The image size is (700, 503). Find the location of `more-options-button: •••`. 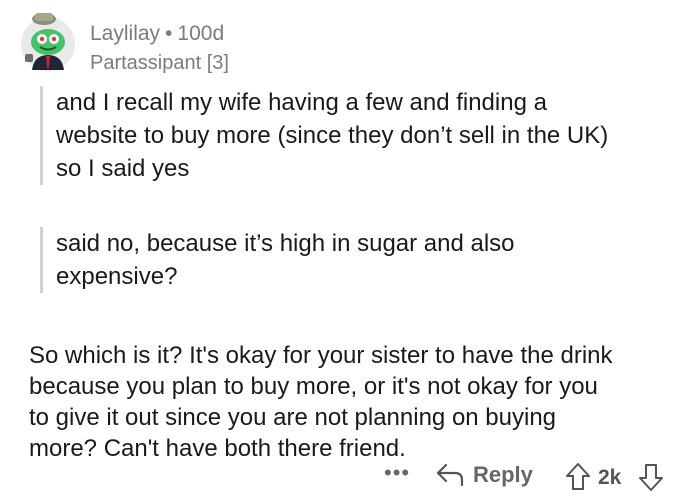

more-options-button: ••• is located at coordinates (397, 473).